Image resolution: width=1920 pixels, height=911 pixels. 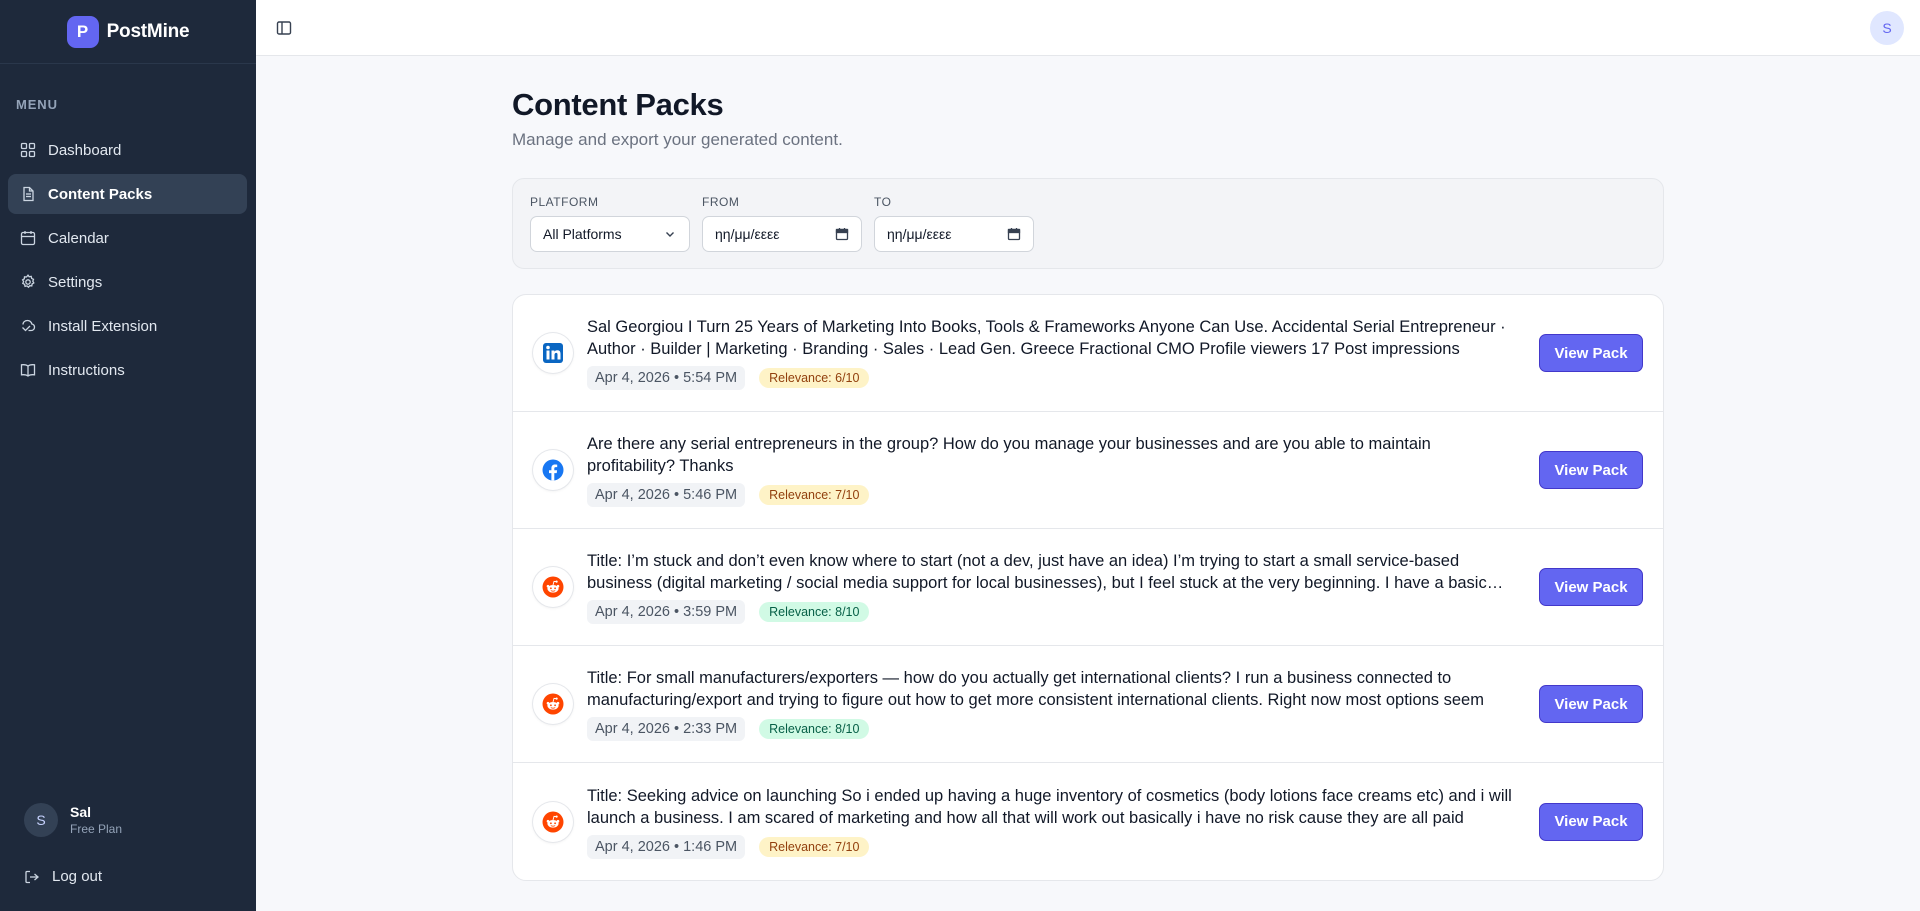 I want to click on menu-label: MENU, so click(x=37, y=104).